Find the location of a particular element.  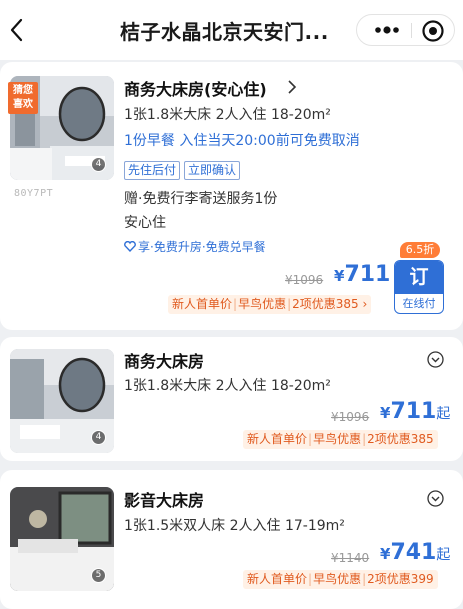

room-spec: 1张1.5米双人床 2人入住 17-19m² is located at coordinates (234, 526).